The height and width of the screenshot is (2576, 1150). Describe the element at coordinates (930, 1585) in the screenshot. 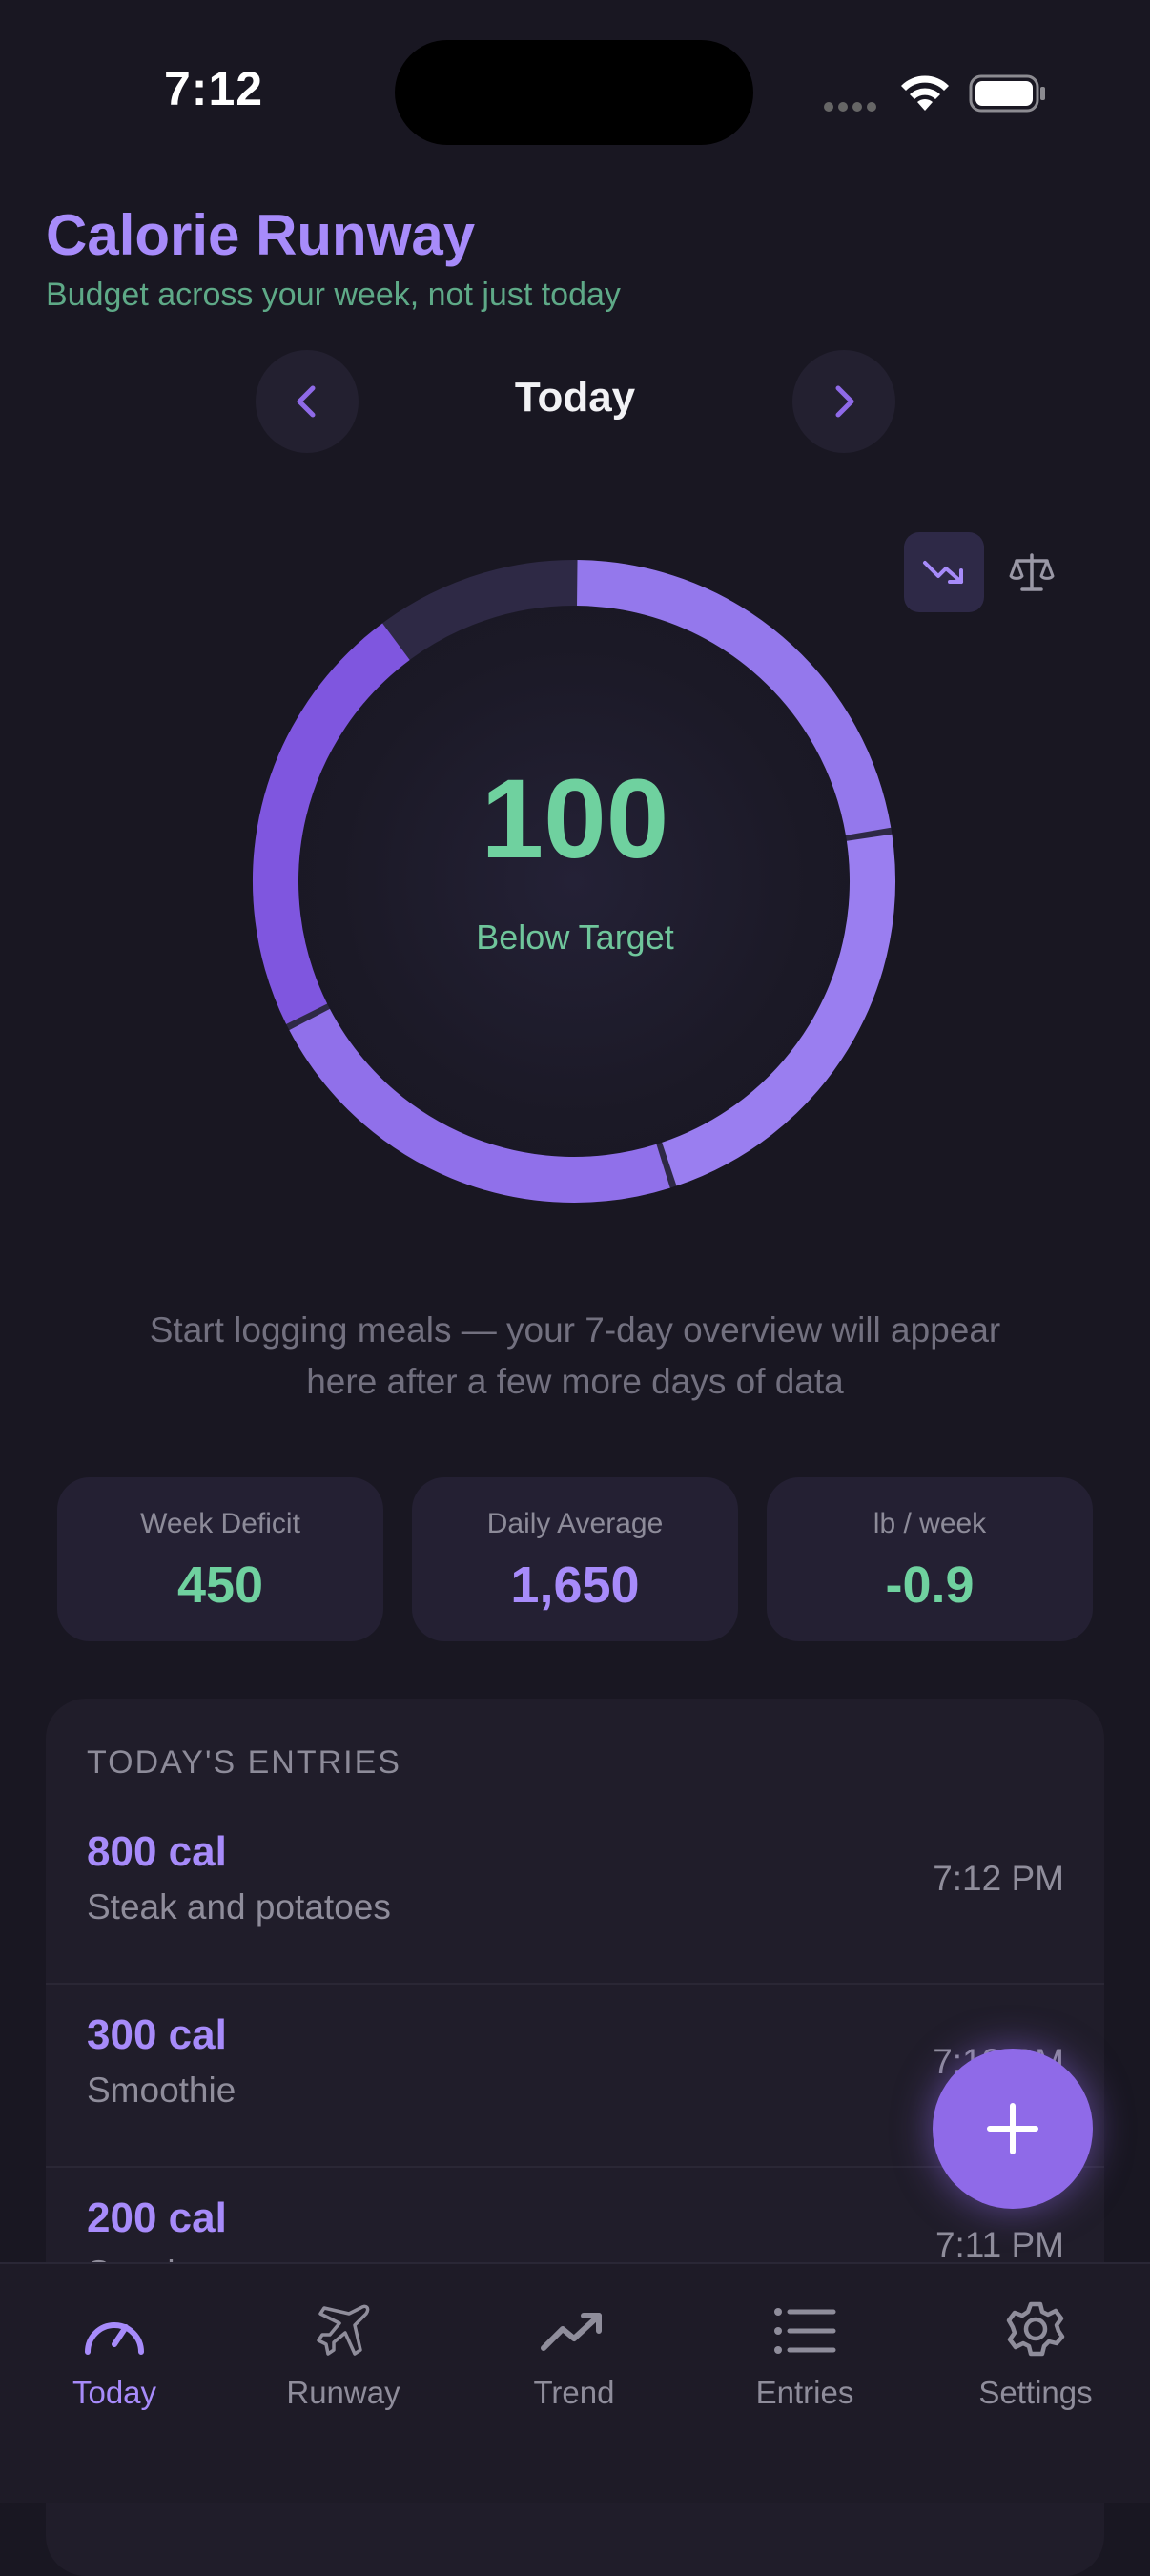

I see `stat-value: -0.9` at that location.